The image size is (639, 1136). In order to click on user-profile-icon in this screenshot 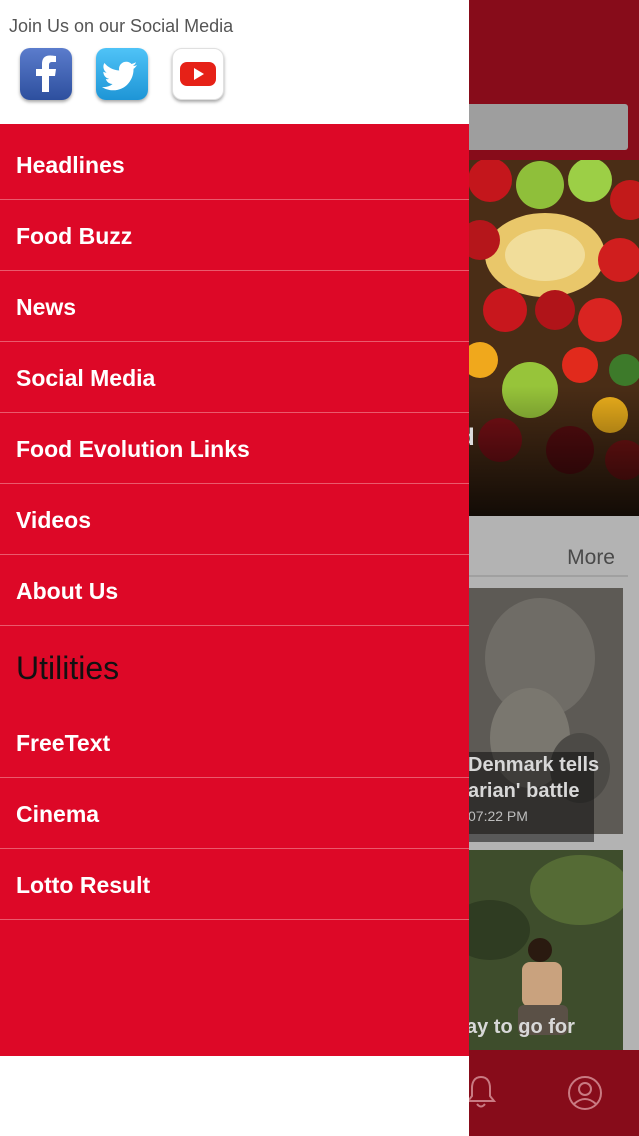, I will do `click(585, 1093)`.